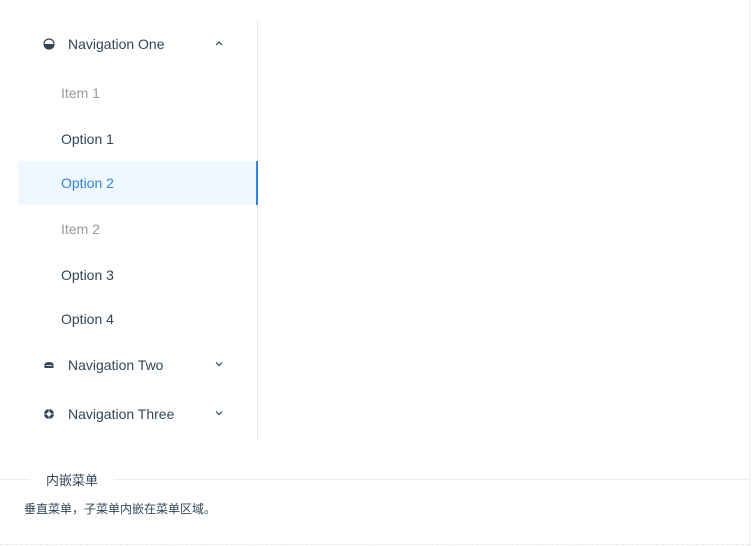 This screenshot has height=546, width=752. I want to click on demo-description: 垂直菜单，子菜单内嵌在菜单区域。, so click(120, 509).